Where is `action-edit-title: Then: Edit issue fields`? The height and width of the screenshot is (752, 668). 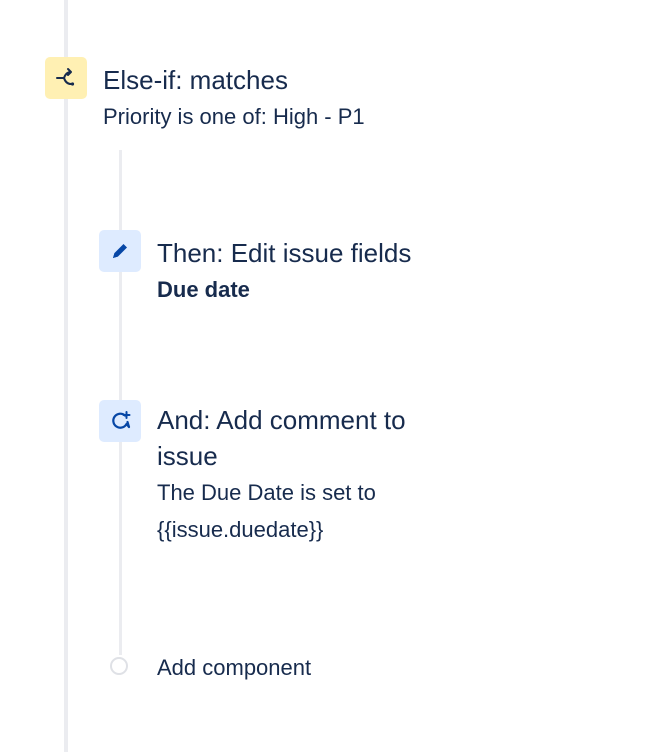
action-edit-title: Then: Edit issue fields is located at coordinates (284, 253).